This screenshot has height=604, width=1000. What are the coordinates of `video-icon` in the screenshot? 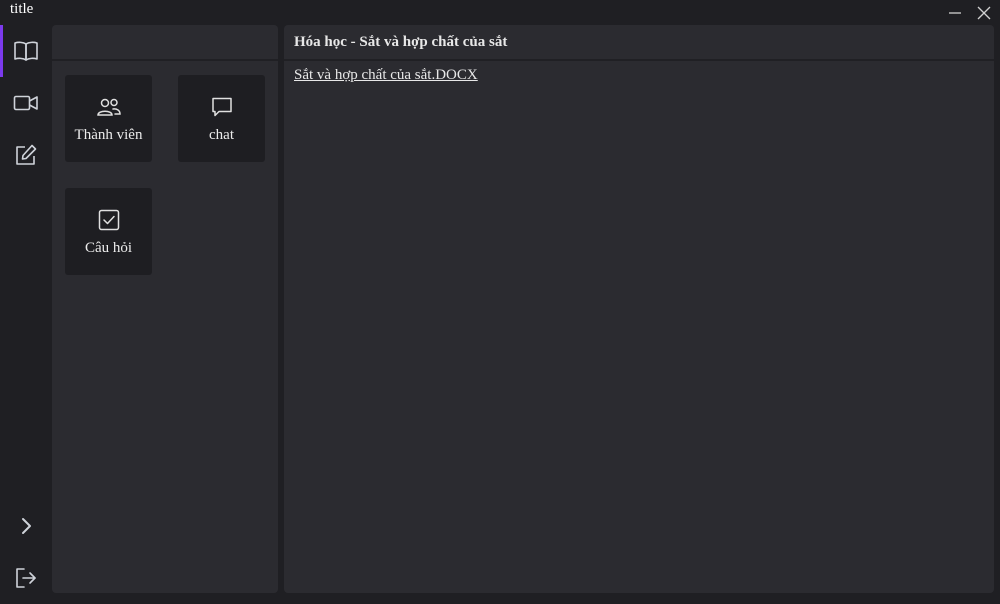 It's located at (25, 103).